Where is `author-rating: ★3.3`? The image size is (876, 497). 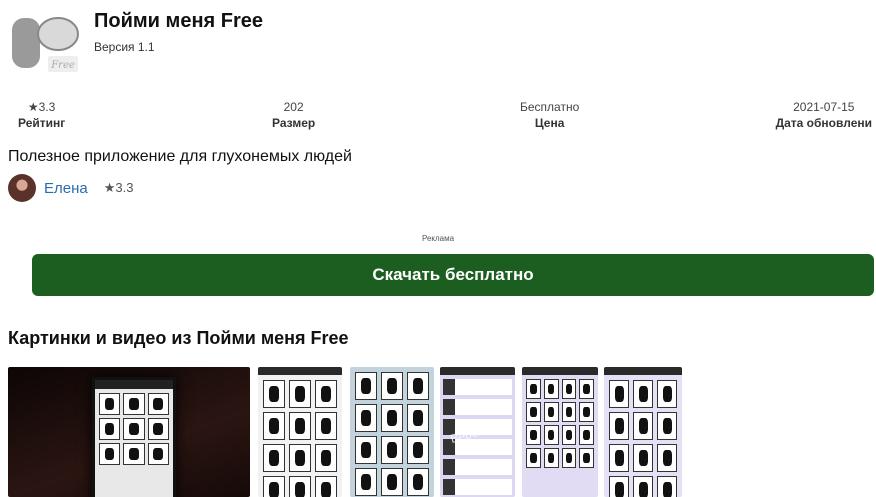 author-rating: ★3.3 is located at coordinates (118, 187).